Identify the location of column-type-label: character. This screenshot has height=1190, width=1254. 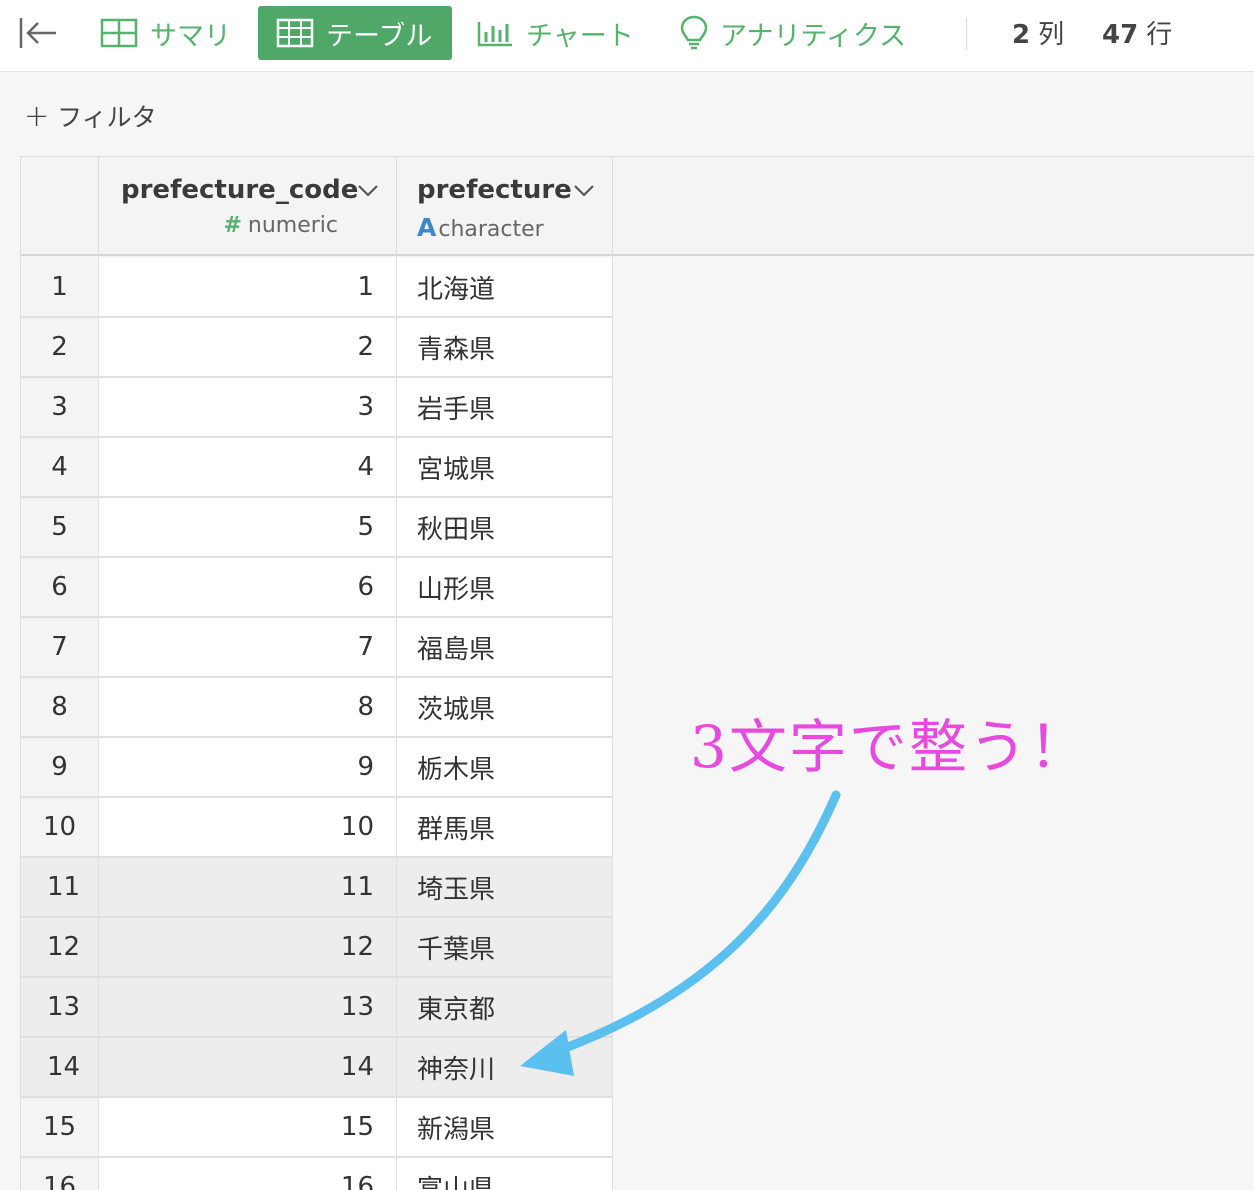
(491, 229).